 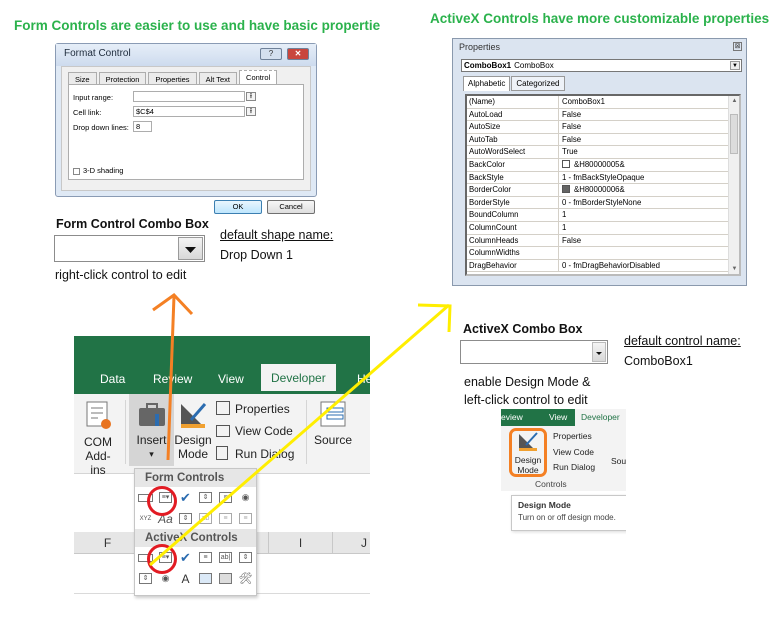 I want to click on property-row: ColumnWidths, so click(x=603, y=253).